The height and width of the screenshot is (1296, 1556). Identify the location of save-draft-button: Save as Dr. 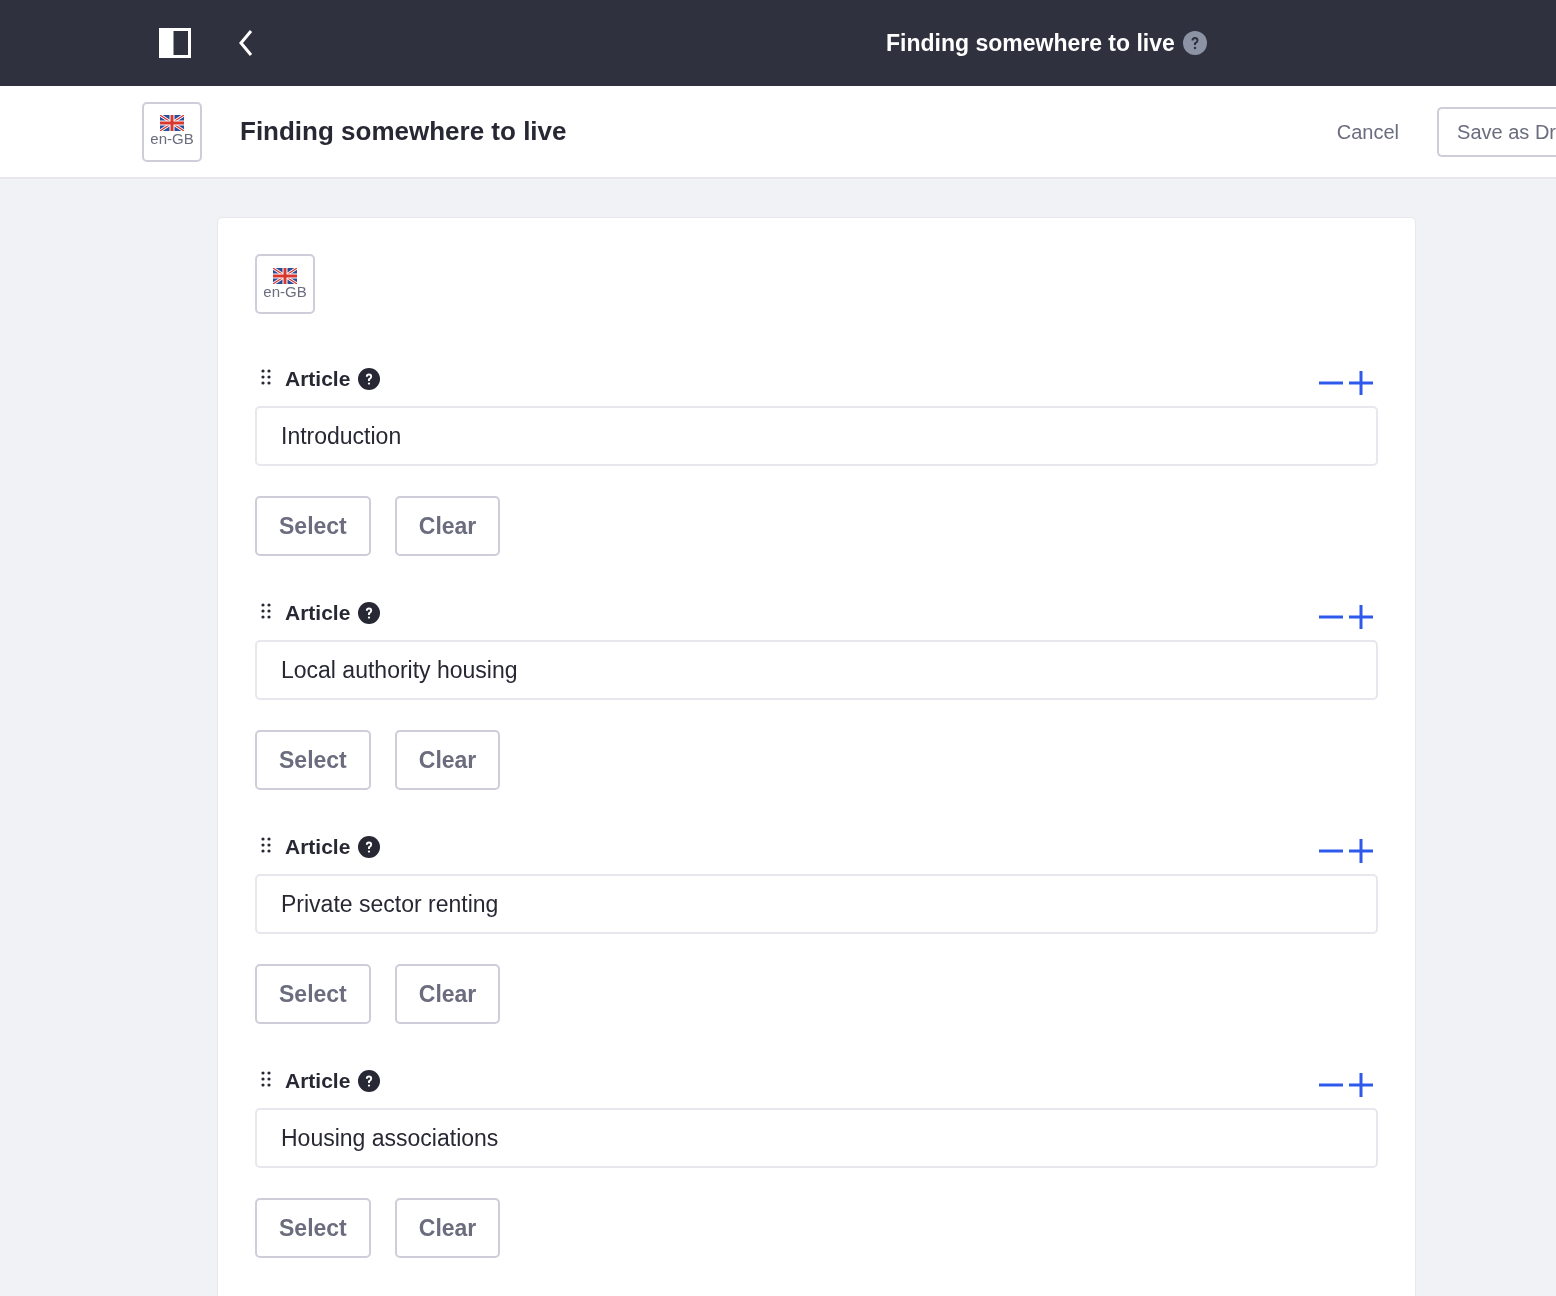
(1496, 131).